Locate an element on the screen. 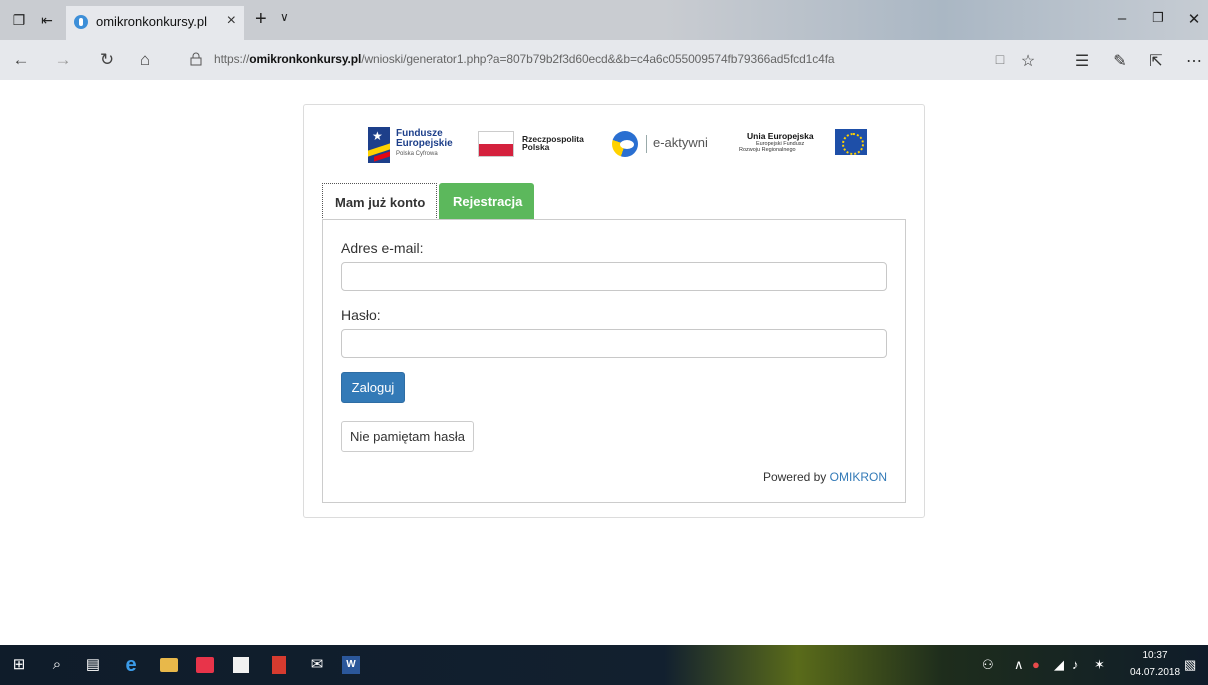 The height and width of the screenshot is (685, 1208). edge-browser-icon: e is located at coordinates (131, 665).